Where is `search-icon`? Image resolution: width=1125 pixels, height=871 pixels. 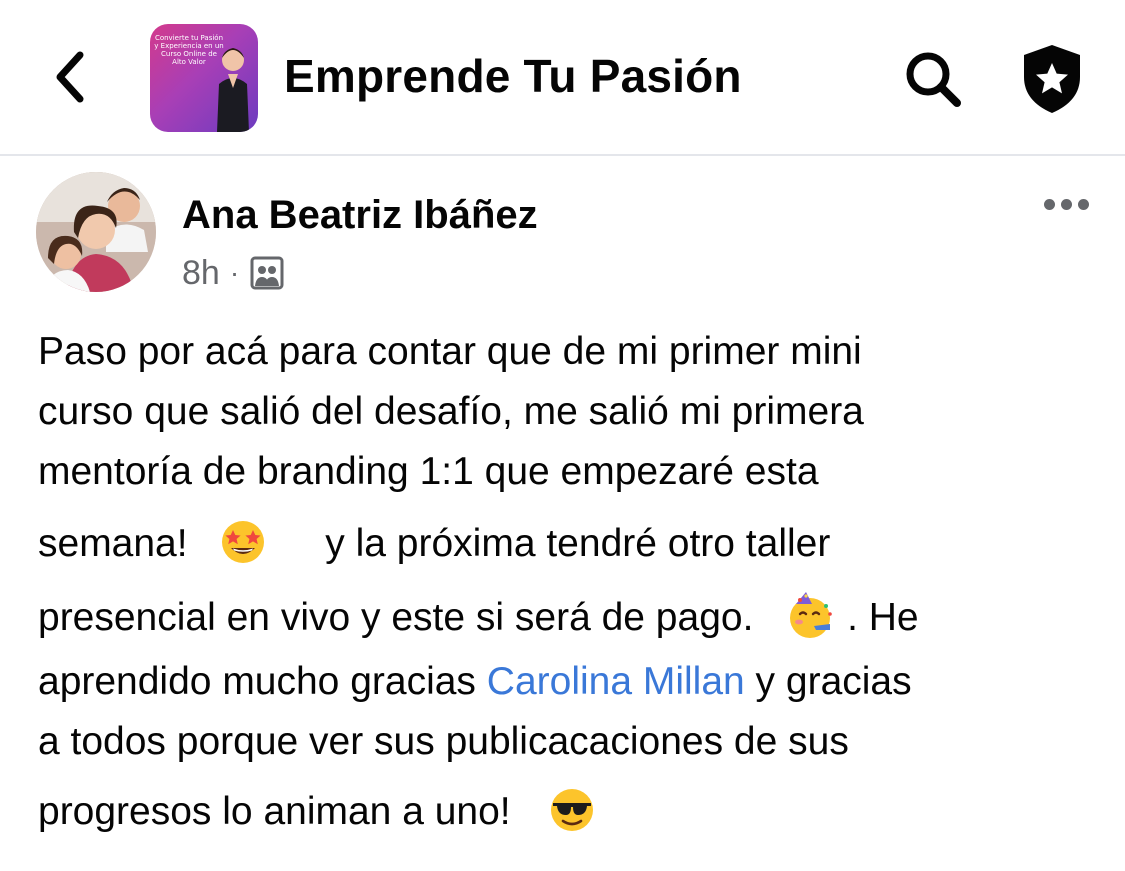 search-icon is located at coordinates (933, 79).